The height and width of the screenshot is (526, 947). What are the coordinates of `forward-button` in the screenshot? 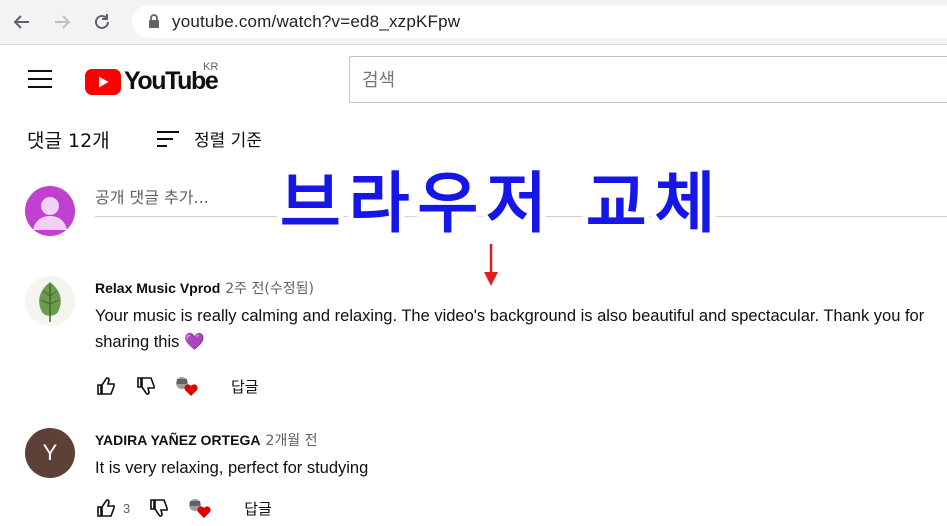 It's located at (62, 22).